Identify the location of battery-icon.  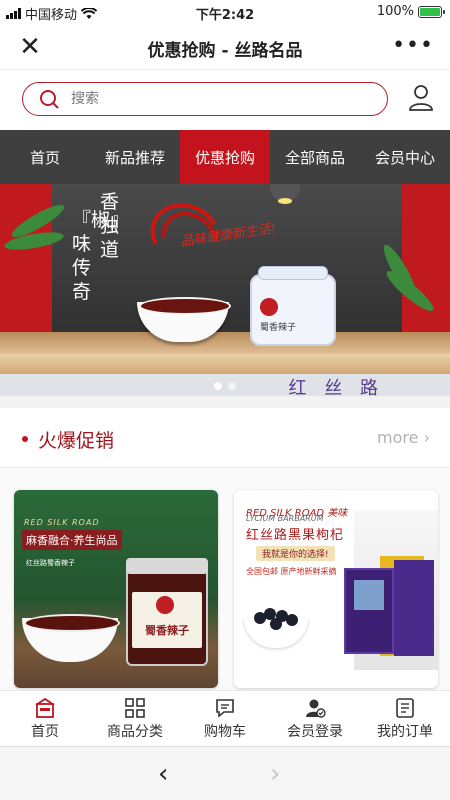
(431, 11).